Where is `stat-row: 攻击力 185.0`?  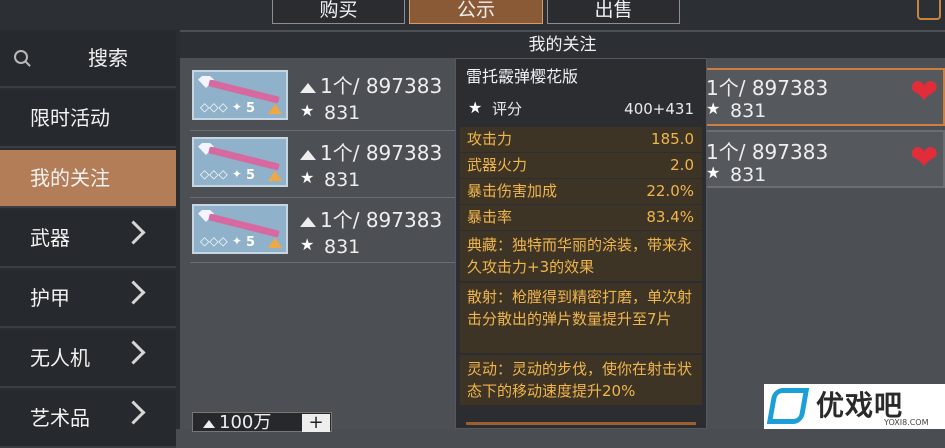 stat-row: 攻击力 185.0 is located at coordinates (581, 139).